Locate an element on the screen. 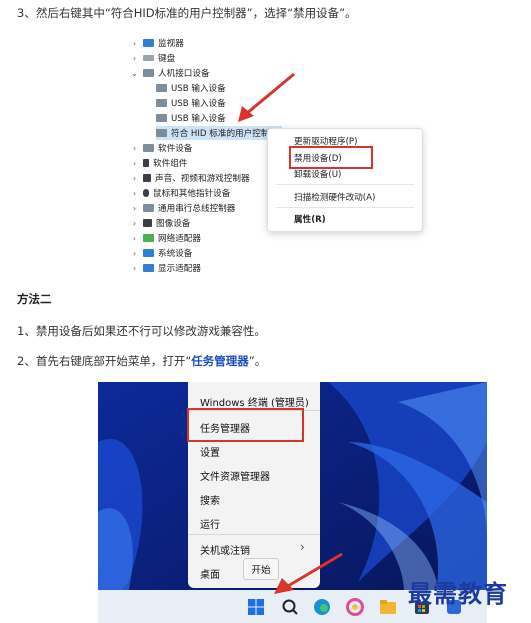  tree-item-label: 网络适配器 is located at coordinates (179, 239).